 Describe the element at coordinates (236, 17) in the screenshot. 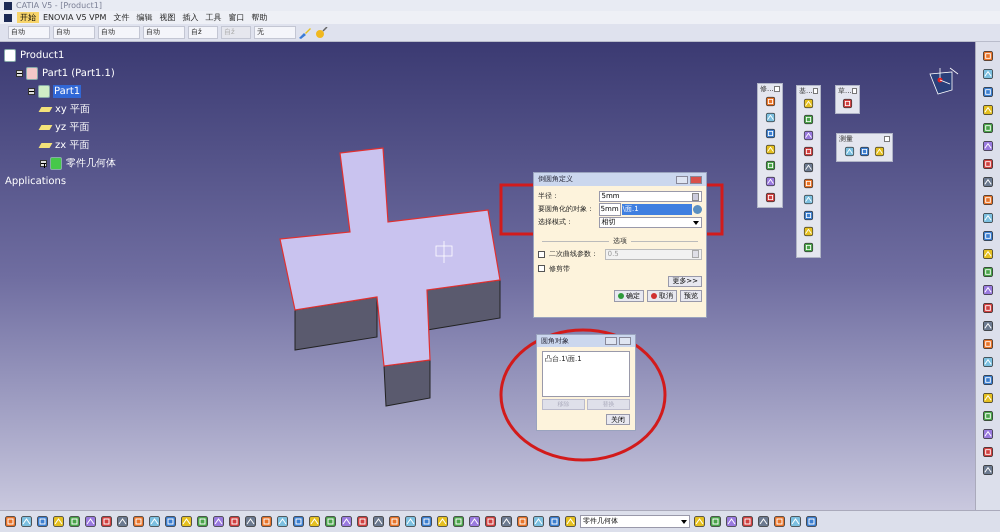

I see `menu-item: 窗口` at that location.